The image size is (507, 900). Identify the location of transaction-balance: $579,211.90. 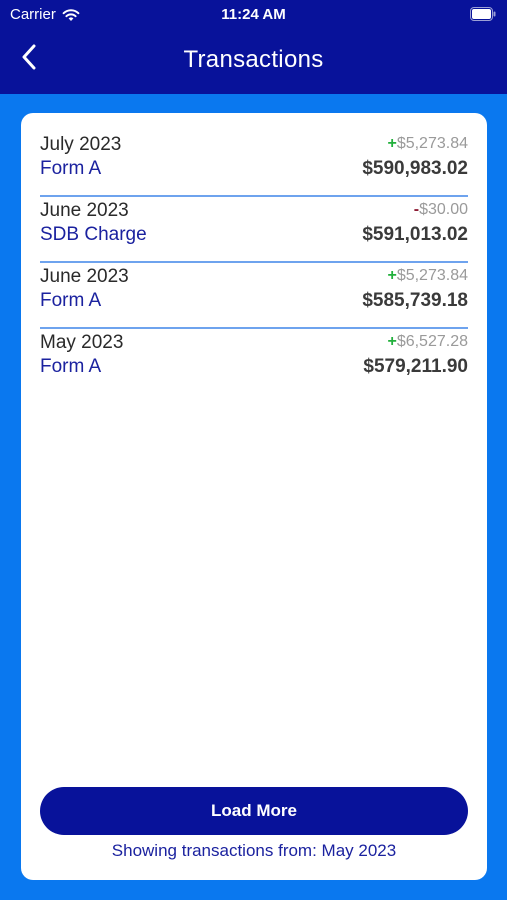
(415, 366).